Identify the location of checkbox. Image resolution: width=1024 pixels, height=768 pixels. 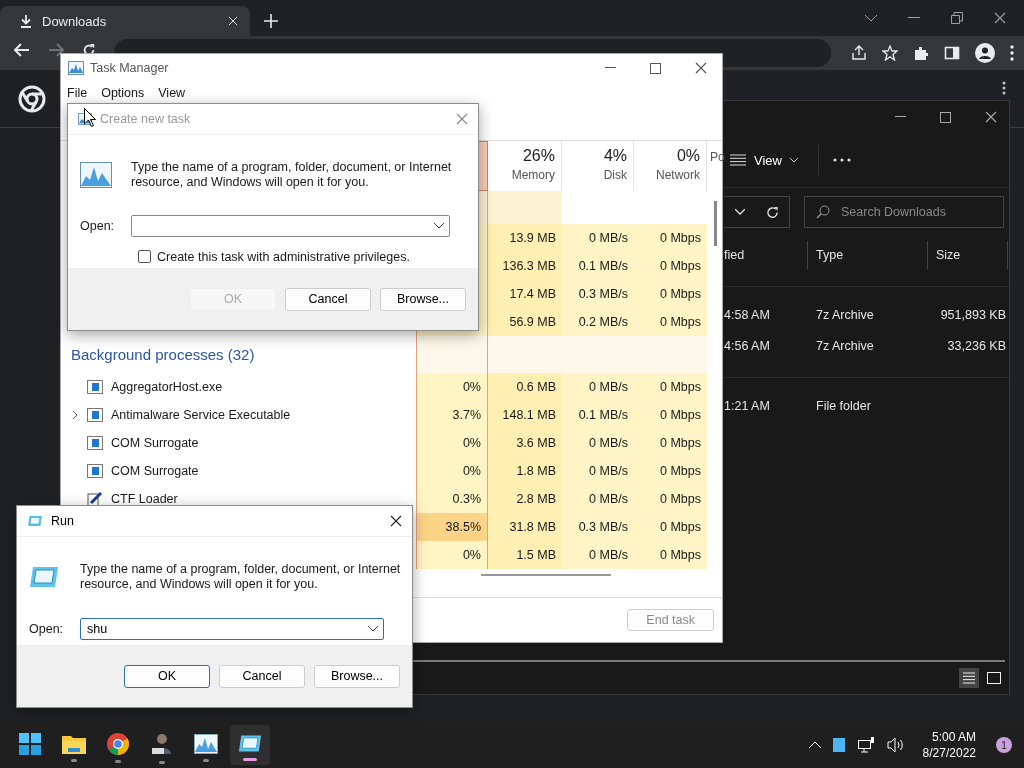
(144, 256).